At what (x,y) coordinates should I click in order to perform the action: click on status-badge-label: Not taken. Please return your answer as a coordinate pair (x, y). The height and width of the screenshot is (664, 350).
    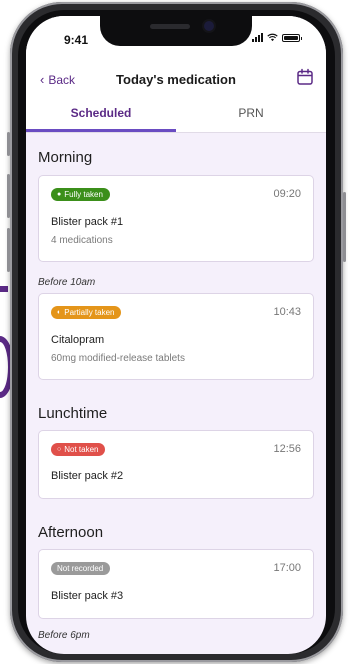
    Looking at the image, I should click on (81, 449).